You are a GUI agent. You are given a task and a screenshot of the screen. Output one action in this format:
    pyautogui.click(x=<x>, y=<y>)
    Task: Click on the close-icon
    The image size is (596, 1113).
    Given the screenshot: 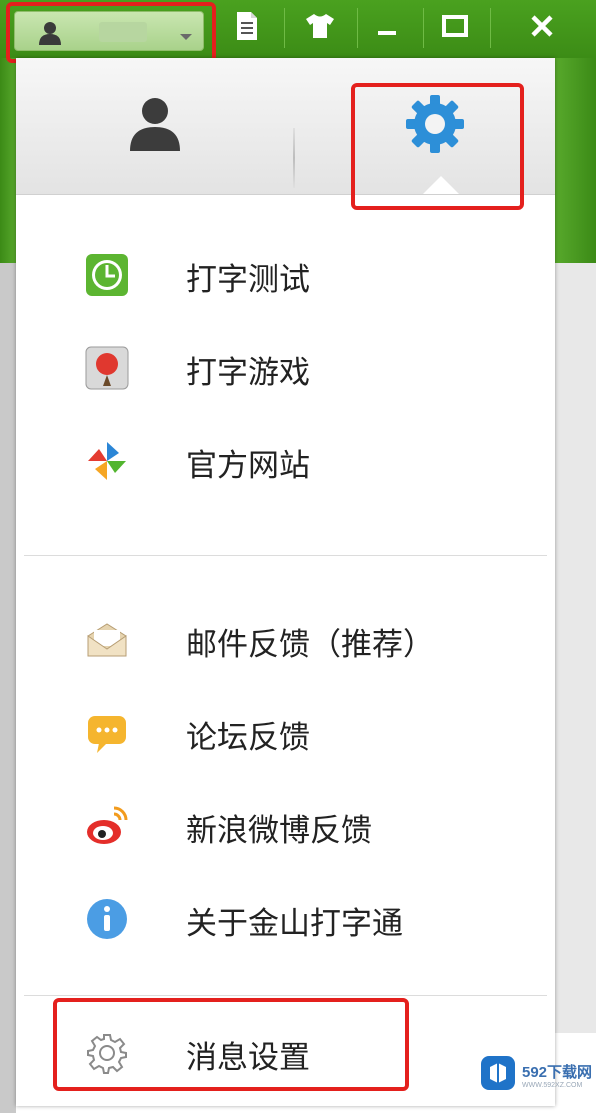 What is the action you would take?
    pyautogui.click(x=542, y=28)
    